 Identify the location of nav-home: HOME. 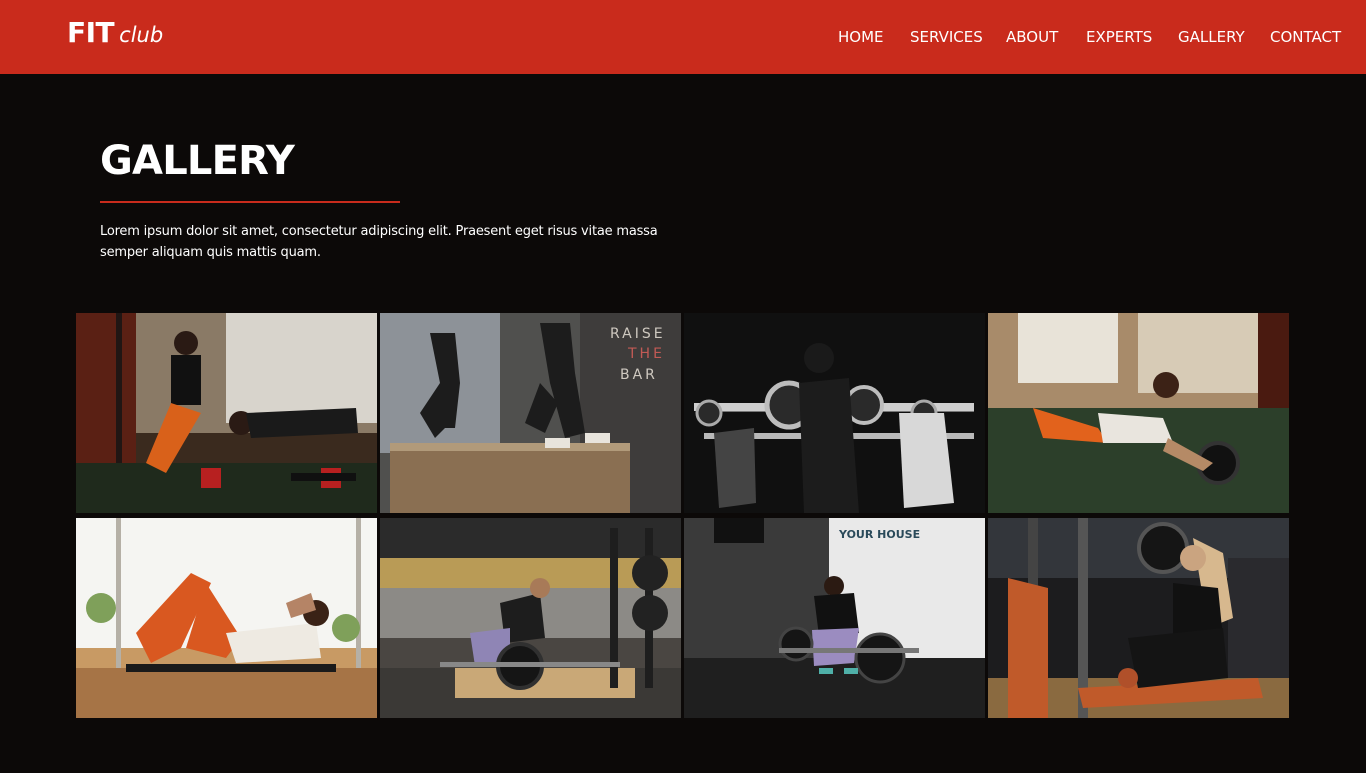
(861, 37).